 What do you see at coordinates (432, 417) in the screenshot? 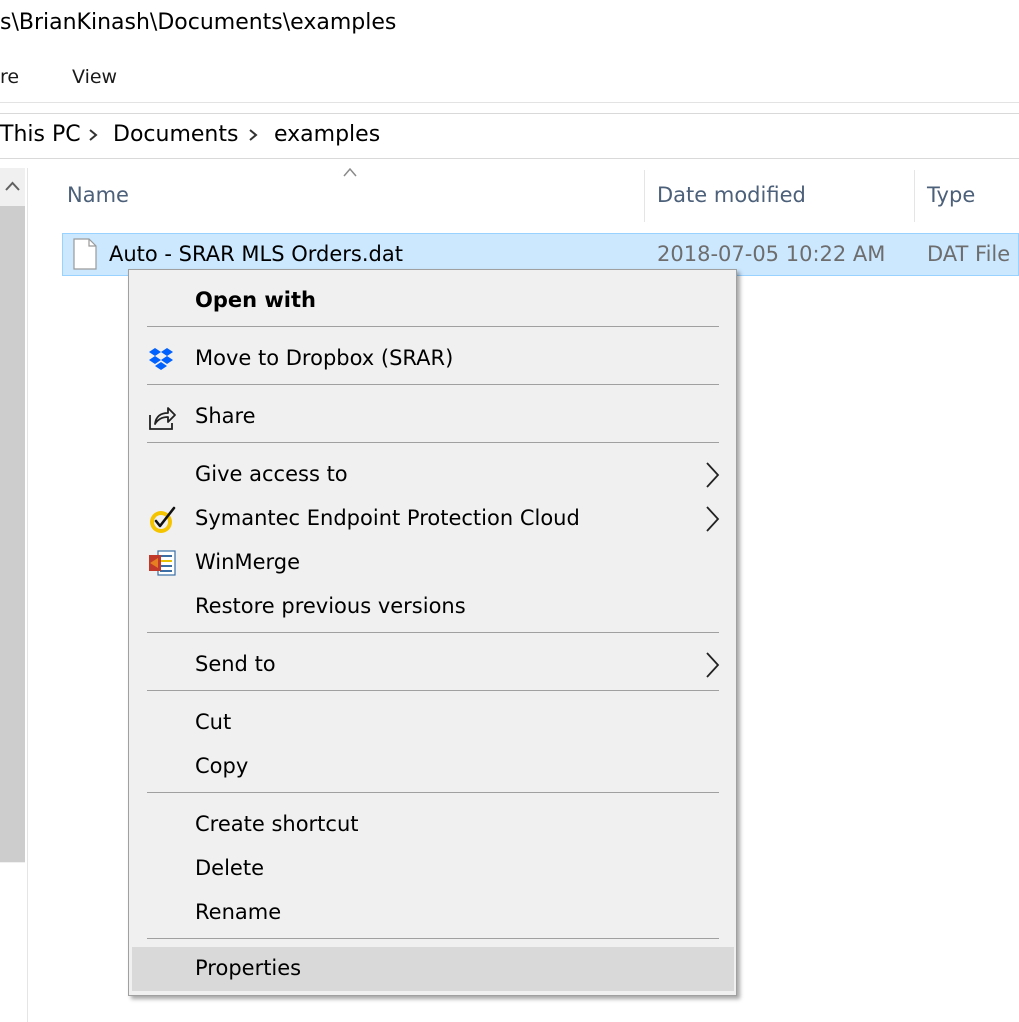
I see `menu-item-share: Share` at bounding box center [432, 417].